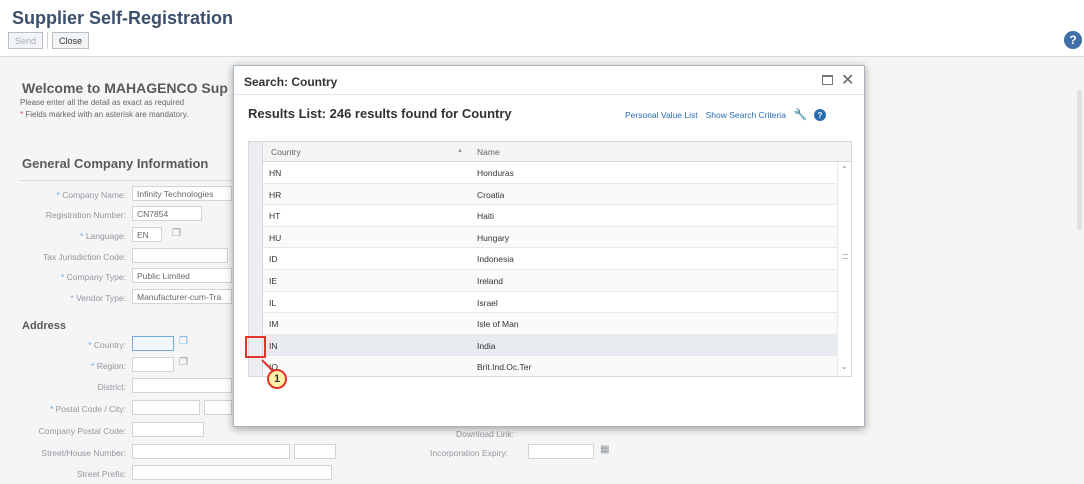 The image size is (1084, 484). What do you see at coordinates (274, 324) in the screenshot?
I see `country-code-cell: IM` at bounding box center [274, 324].